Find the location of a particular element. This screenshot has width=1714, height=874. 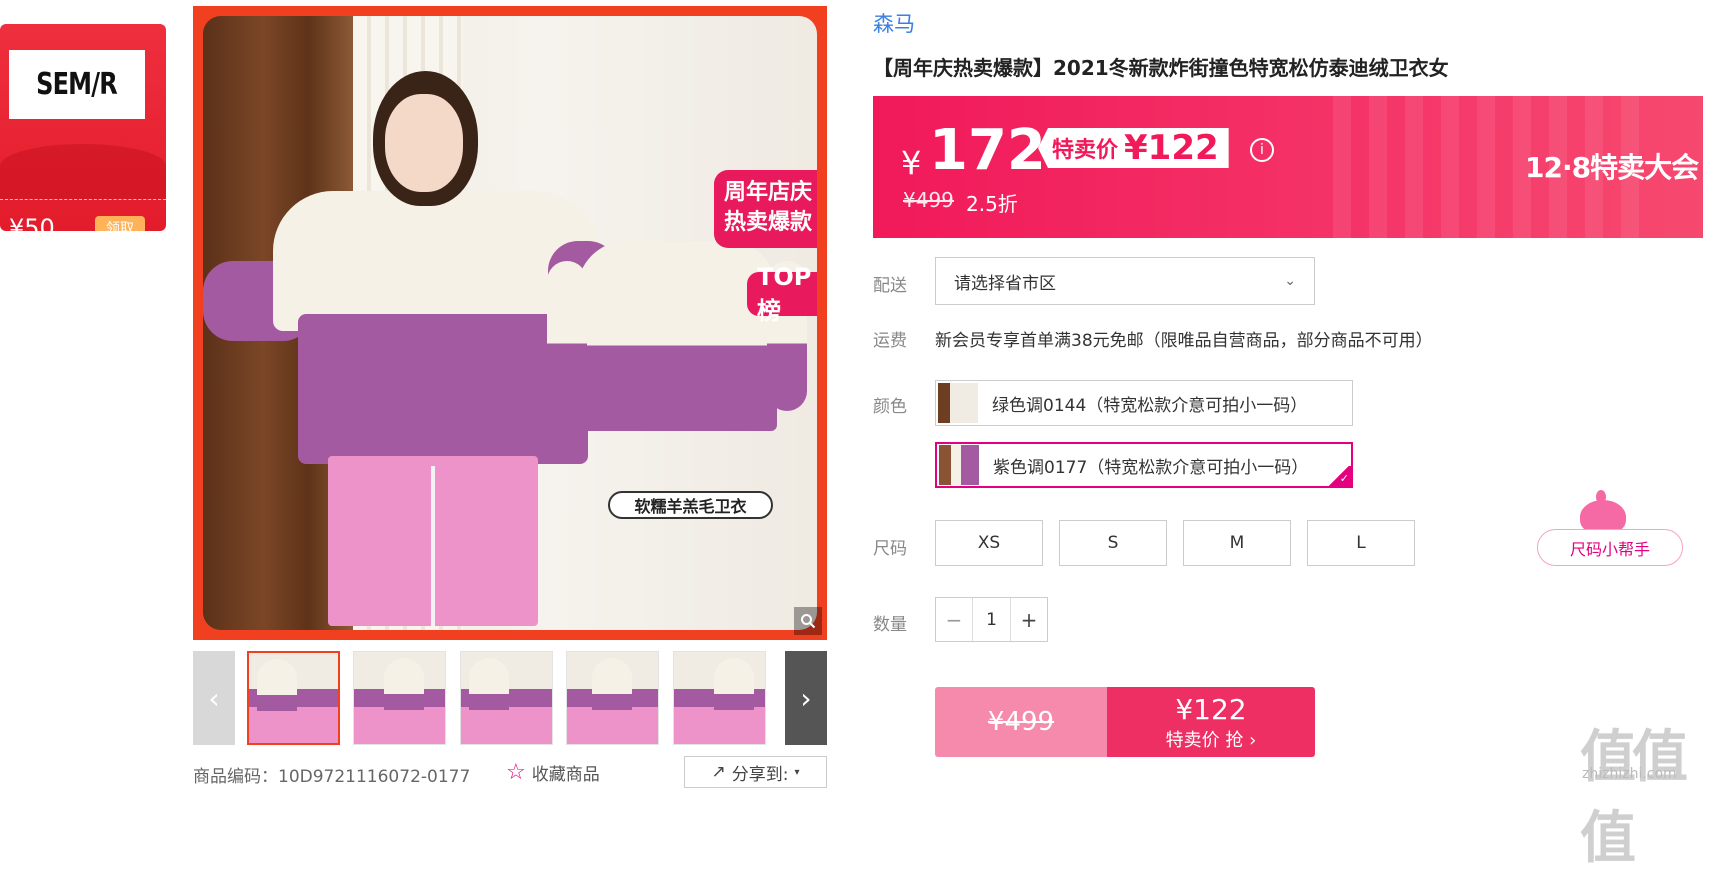

coupon-amount: ¥50 is located at coordinates (32, 222).